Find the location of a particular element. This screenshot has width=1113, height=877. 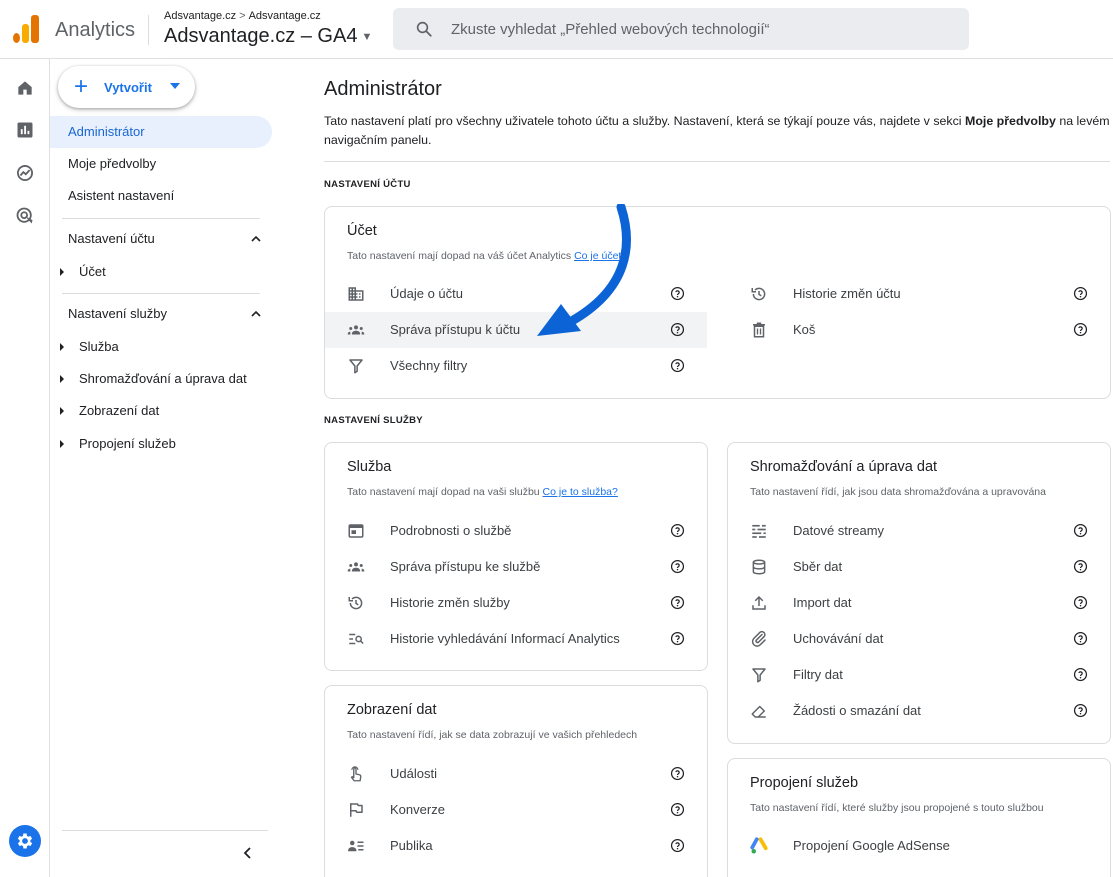

property-selector: Adsvantage.cz – GA4 ▼ is located at coordinates (268, 36).